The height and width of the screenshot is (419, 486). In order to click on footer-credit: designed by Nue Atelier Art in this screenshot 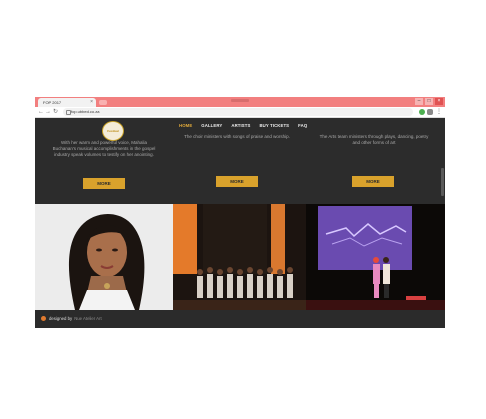, I will do `click(75, 318)`.